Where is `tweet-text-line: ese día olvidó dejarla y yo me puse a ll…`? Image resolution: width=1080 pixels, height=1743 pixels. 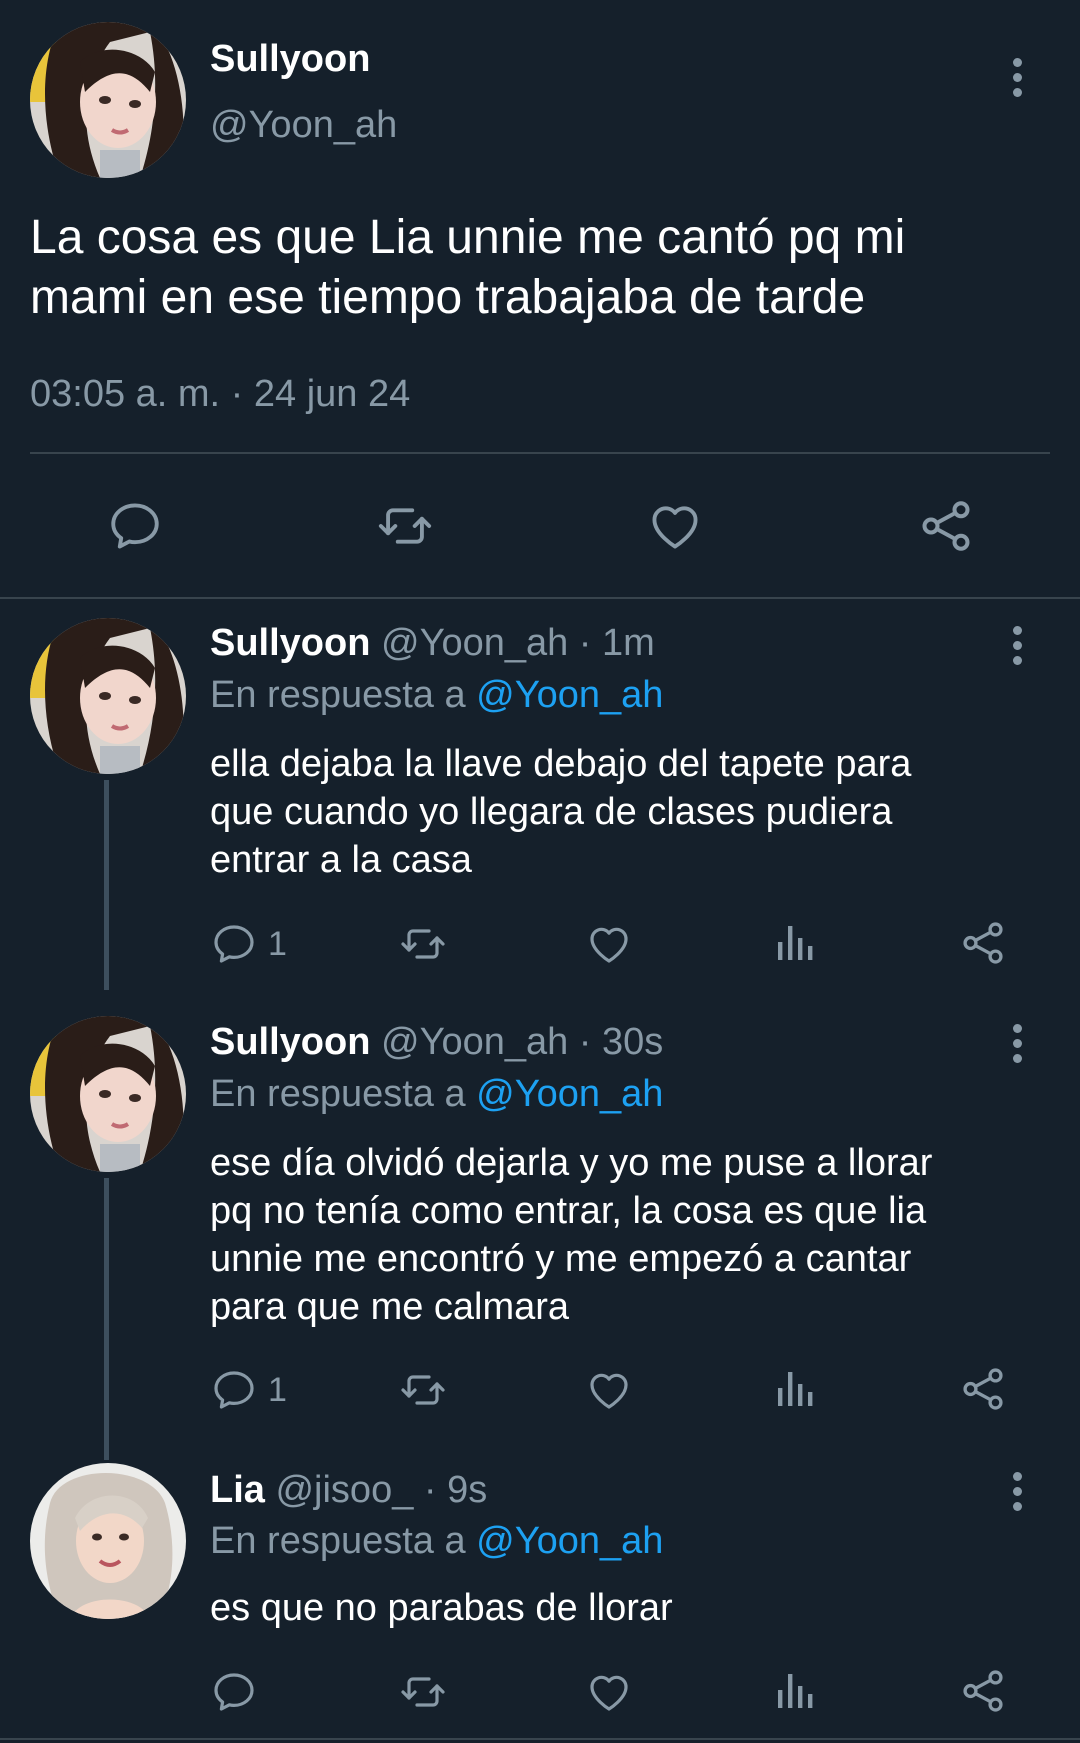
tweet-text-line: ese día olvidó dejarla y yo me puse a ll… is located at coordinates (571, 1163).